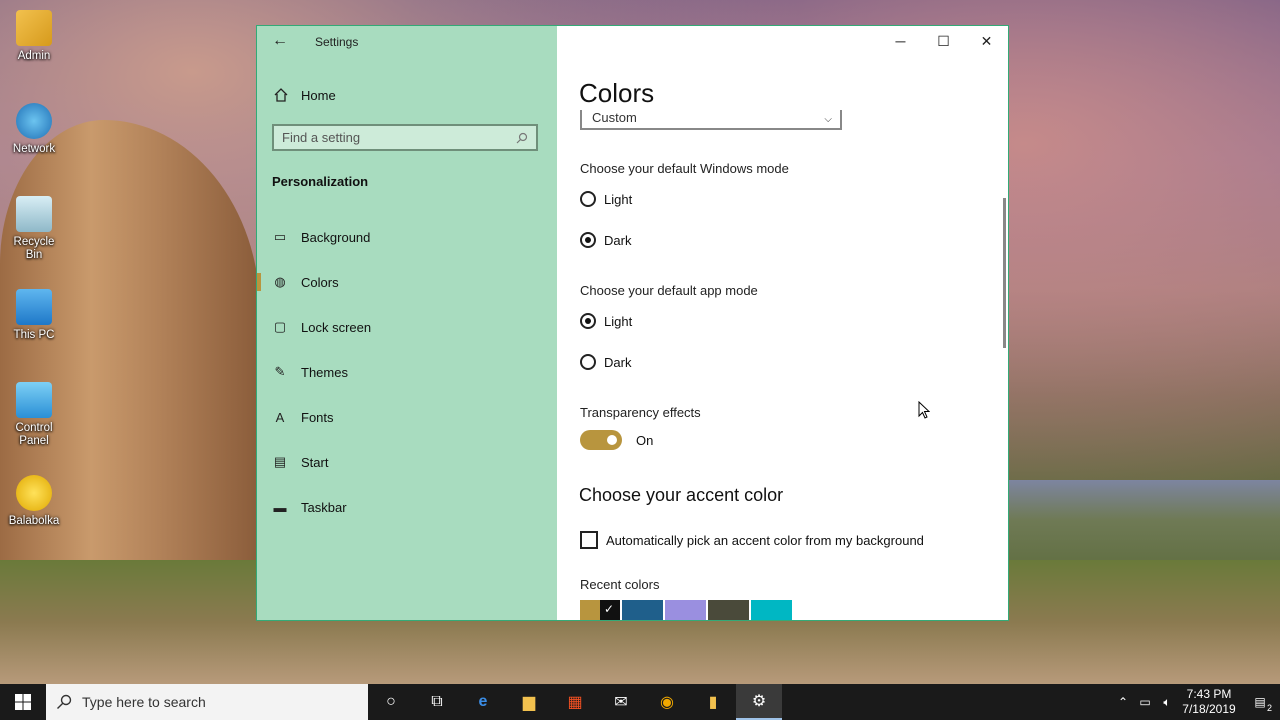 The height and width of the screenshot is (720, 1280). I want to click on sidebar-item-fonts: A Fonts, so click(407, 417).